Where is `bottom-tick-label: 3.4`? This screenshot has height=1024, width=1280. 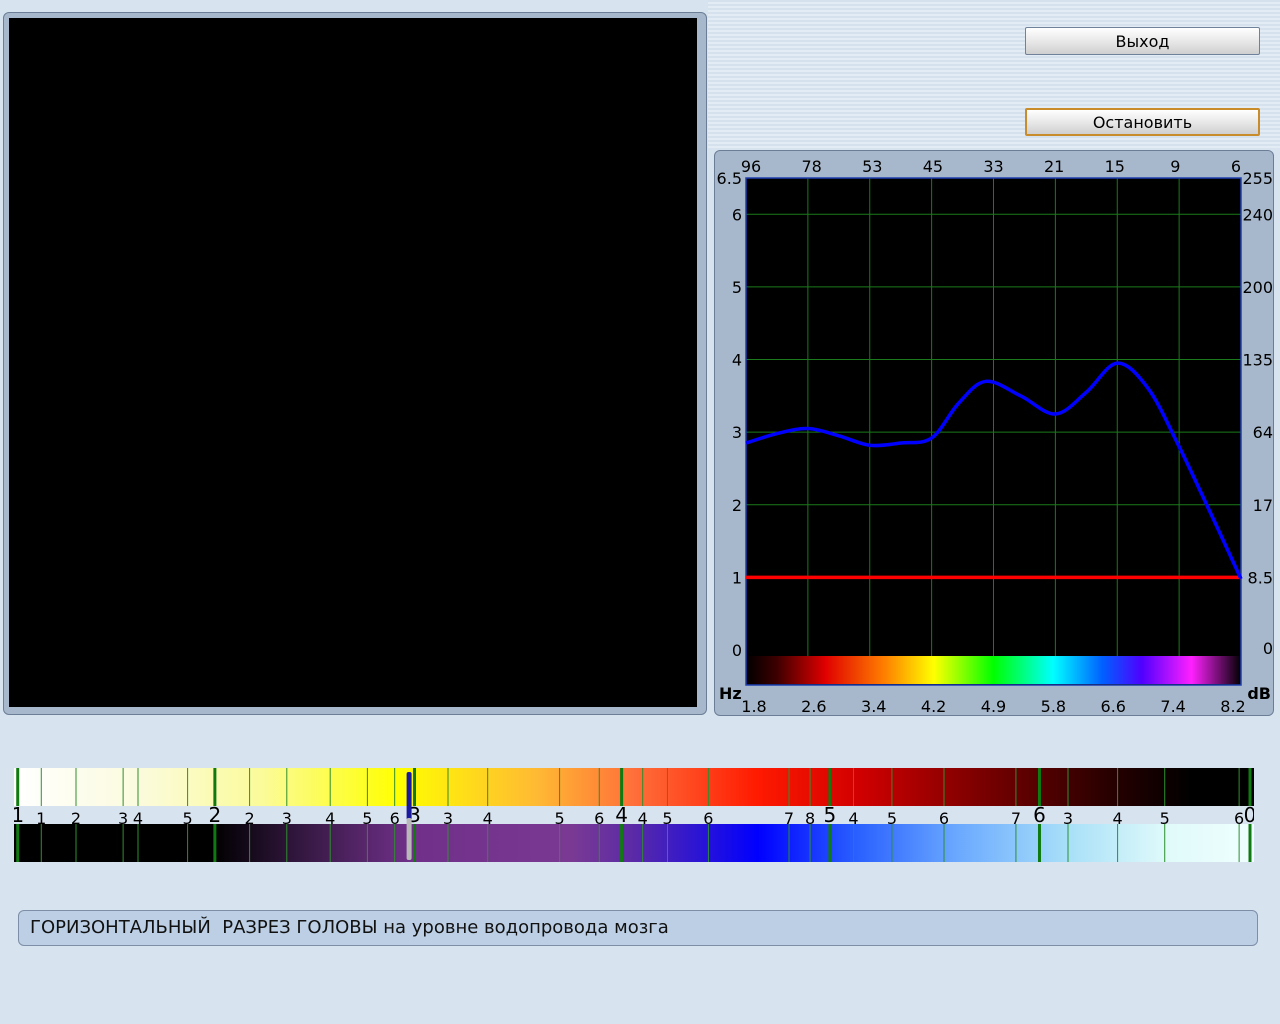 bottom-tick-label: 3.4 is located at coordinates (873, 706).